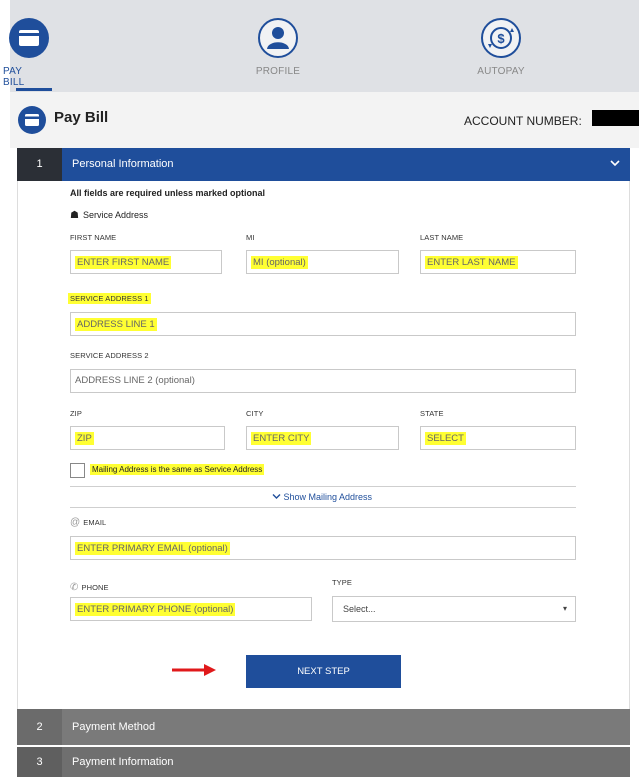  I want to click on state-placeholder: SELECT, so click(445, 438).